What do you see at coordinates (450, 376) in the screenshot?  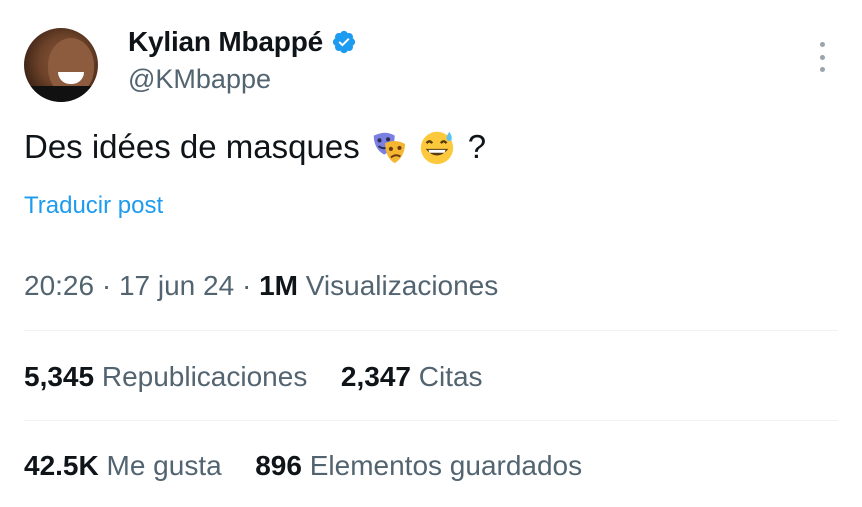 I see `quotes-label: Citas` at bounding box center [450, 376].